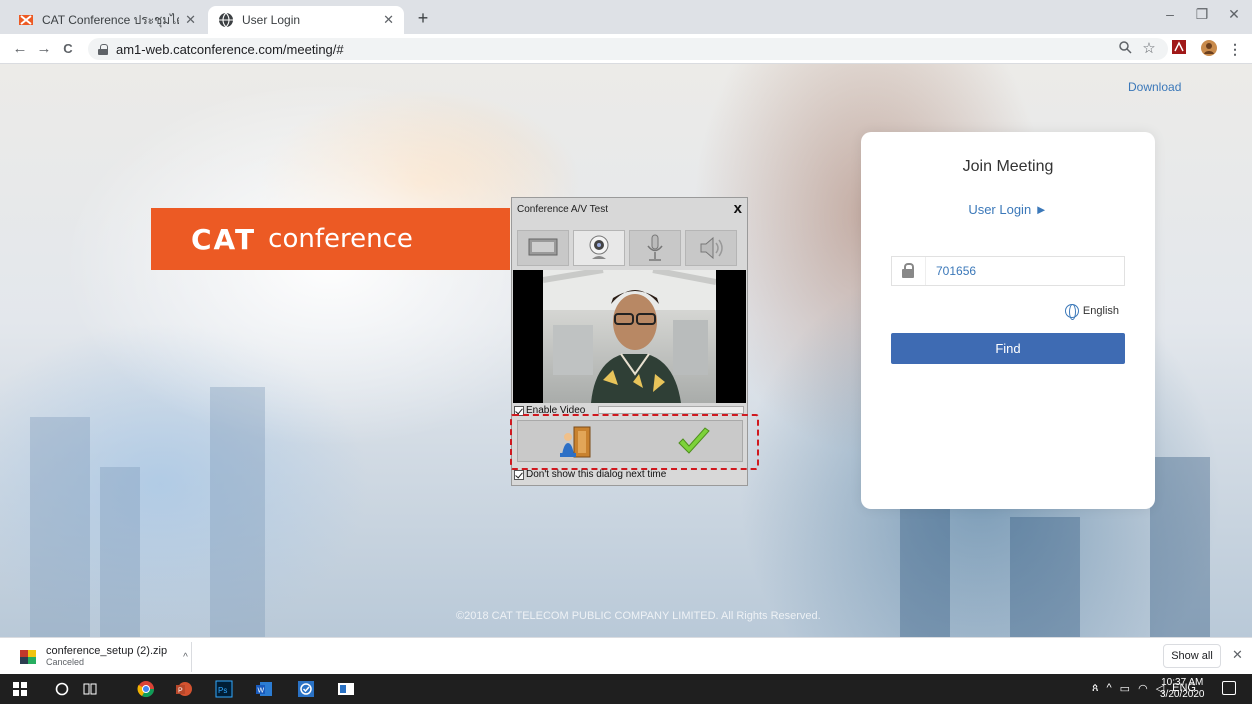 This screenshot has width=1252, height=704. What do you see at coordinates (107, 651) in the screenshot?
I see `download-filename: conference_setup (2).zip` at bounding box center [107, 651].